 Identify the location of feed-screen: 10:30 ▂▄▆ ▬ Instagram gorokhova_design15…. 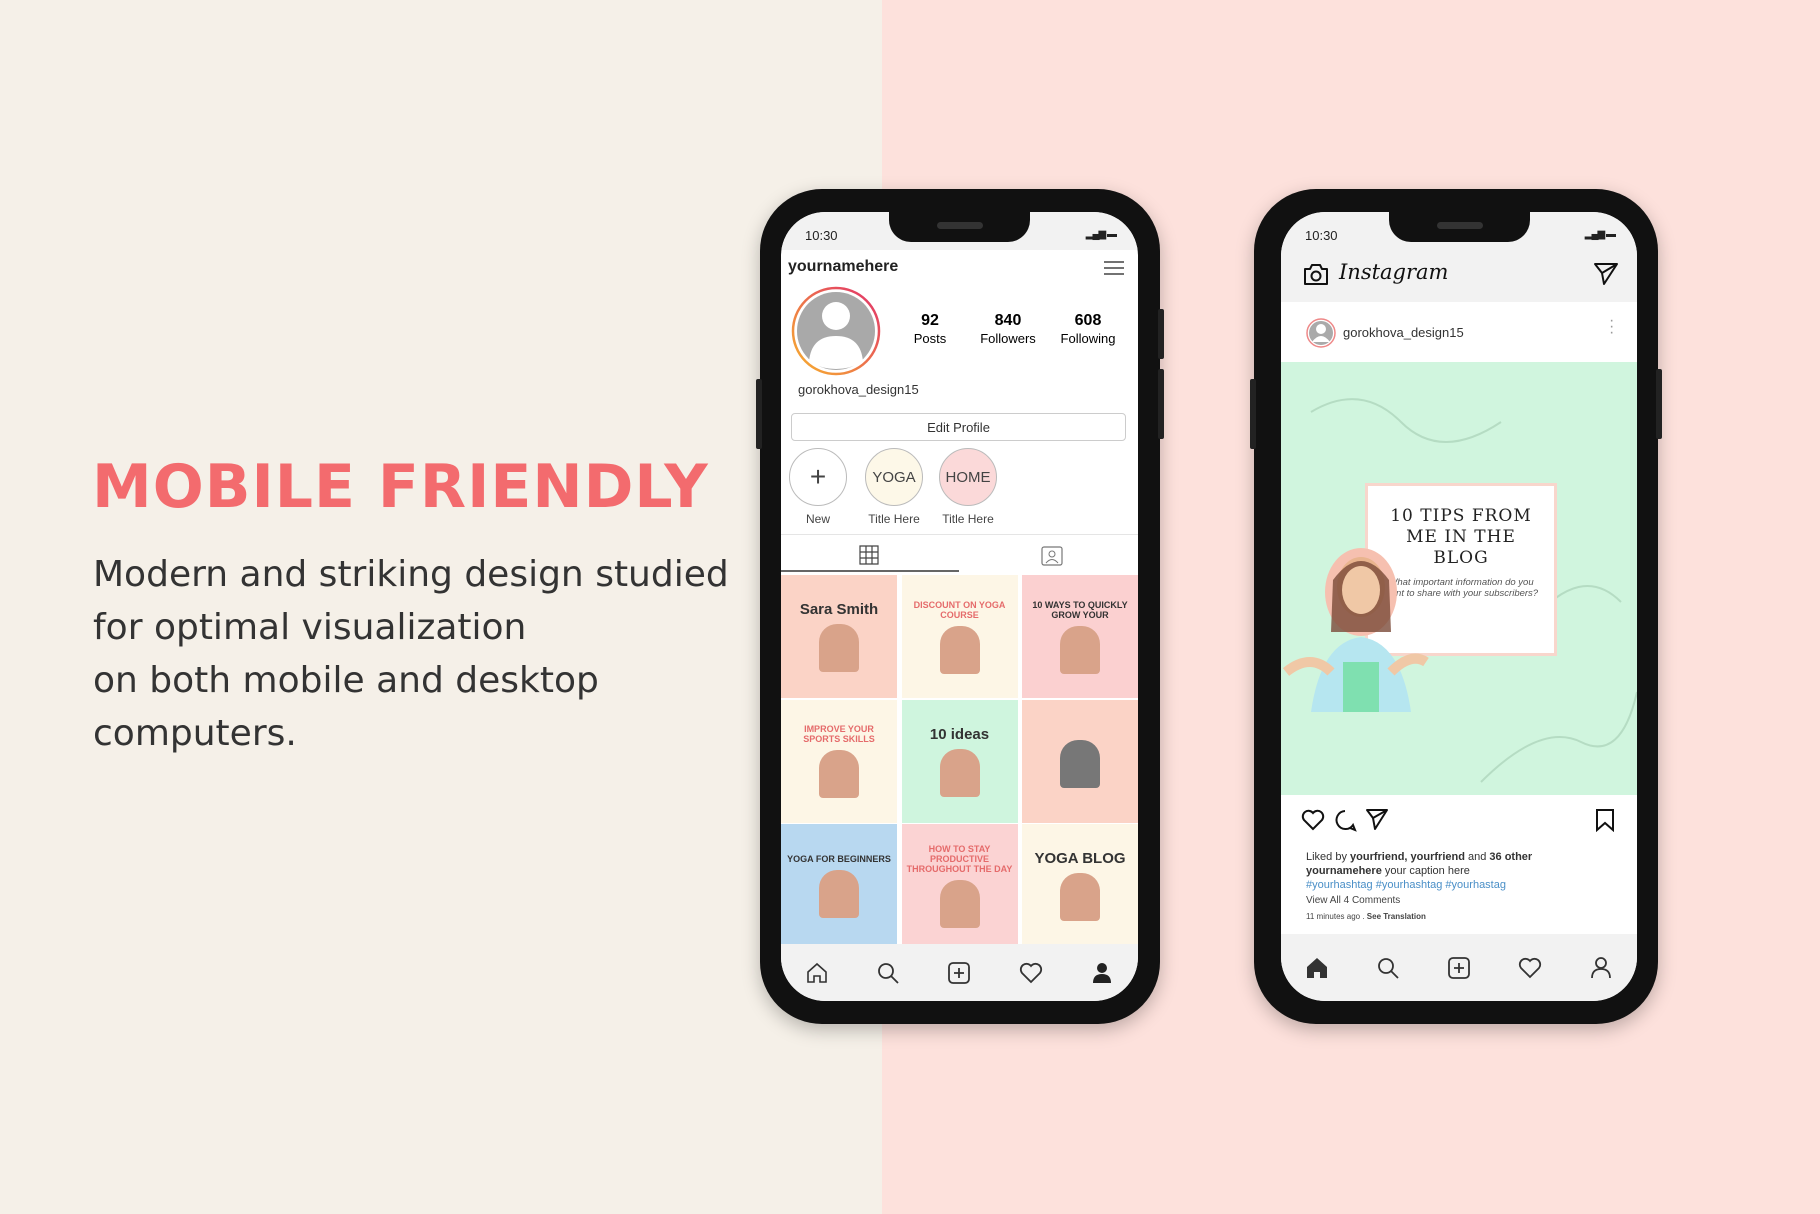
(1459, 606).